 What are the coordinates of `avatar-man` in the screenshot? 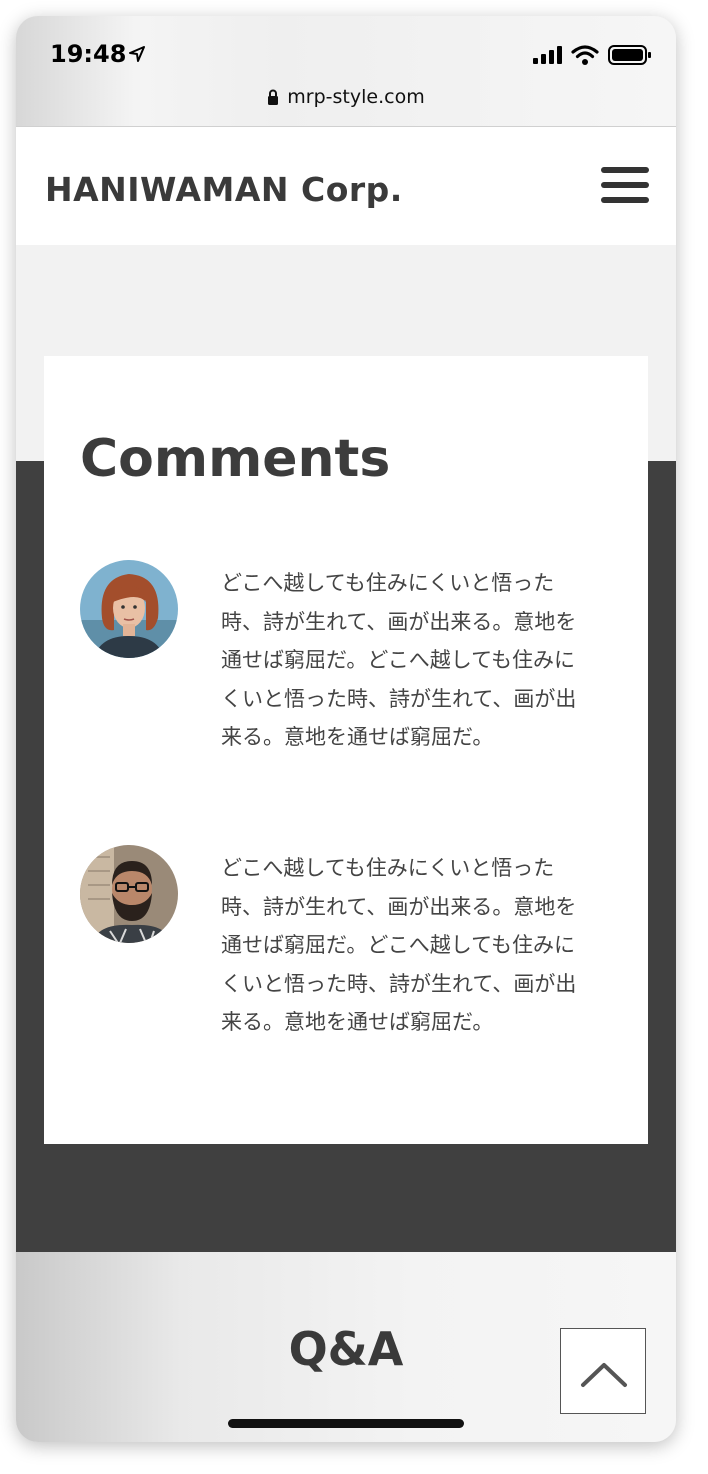 It's located at (129, 894).